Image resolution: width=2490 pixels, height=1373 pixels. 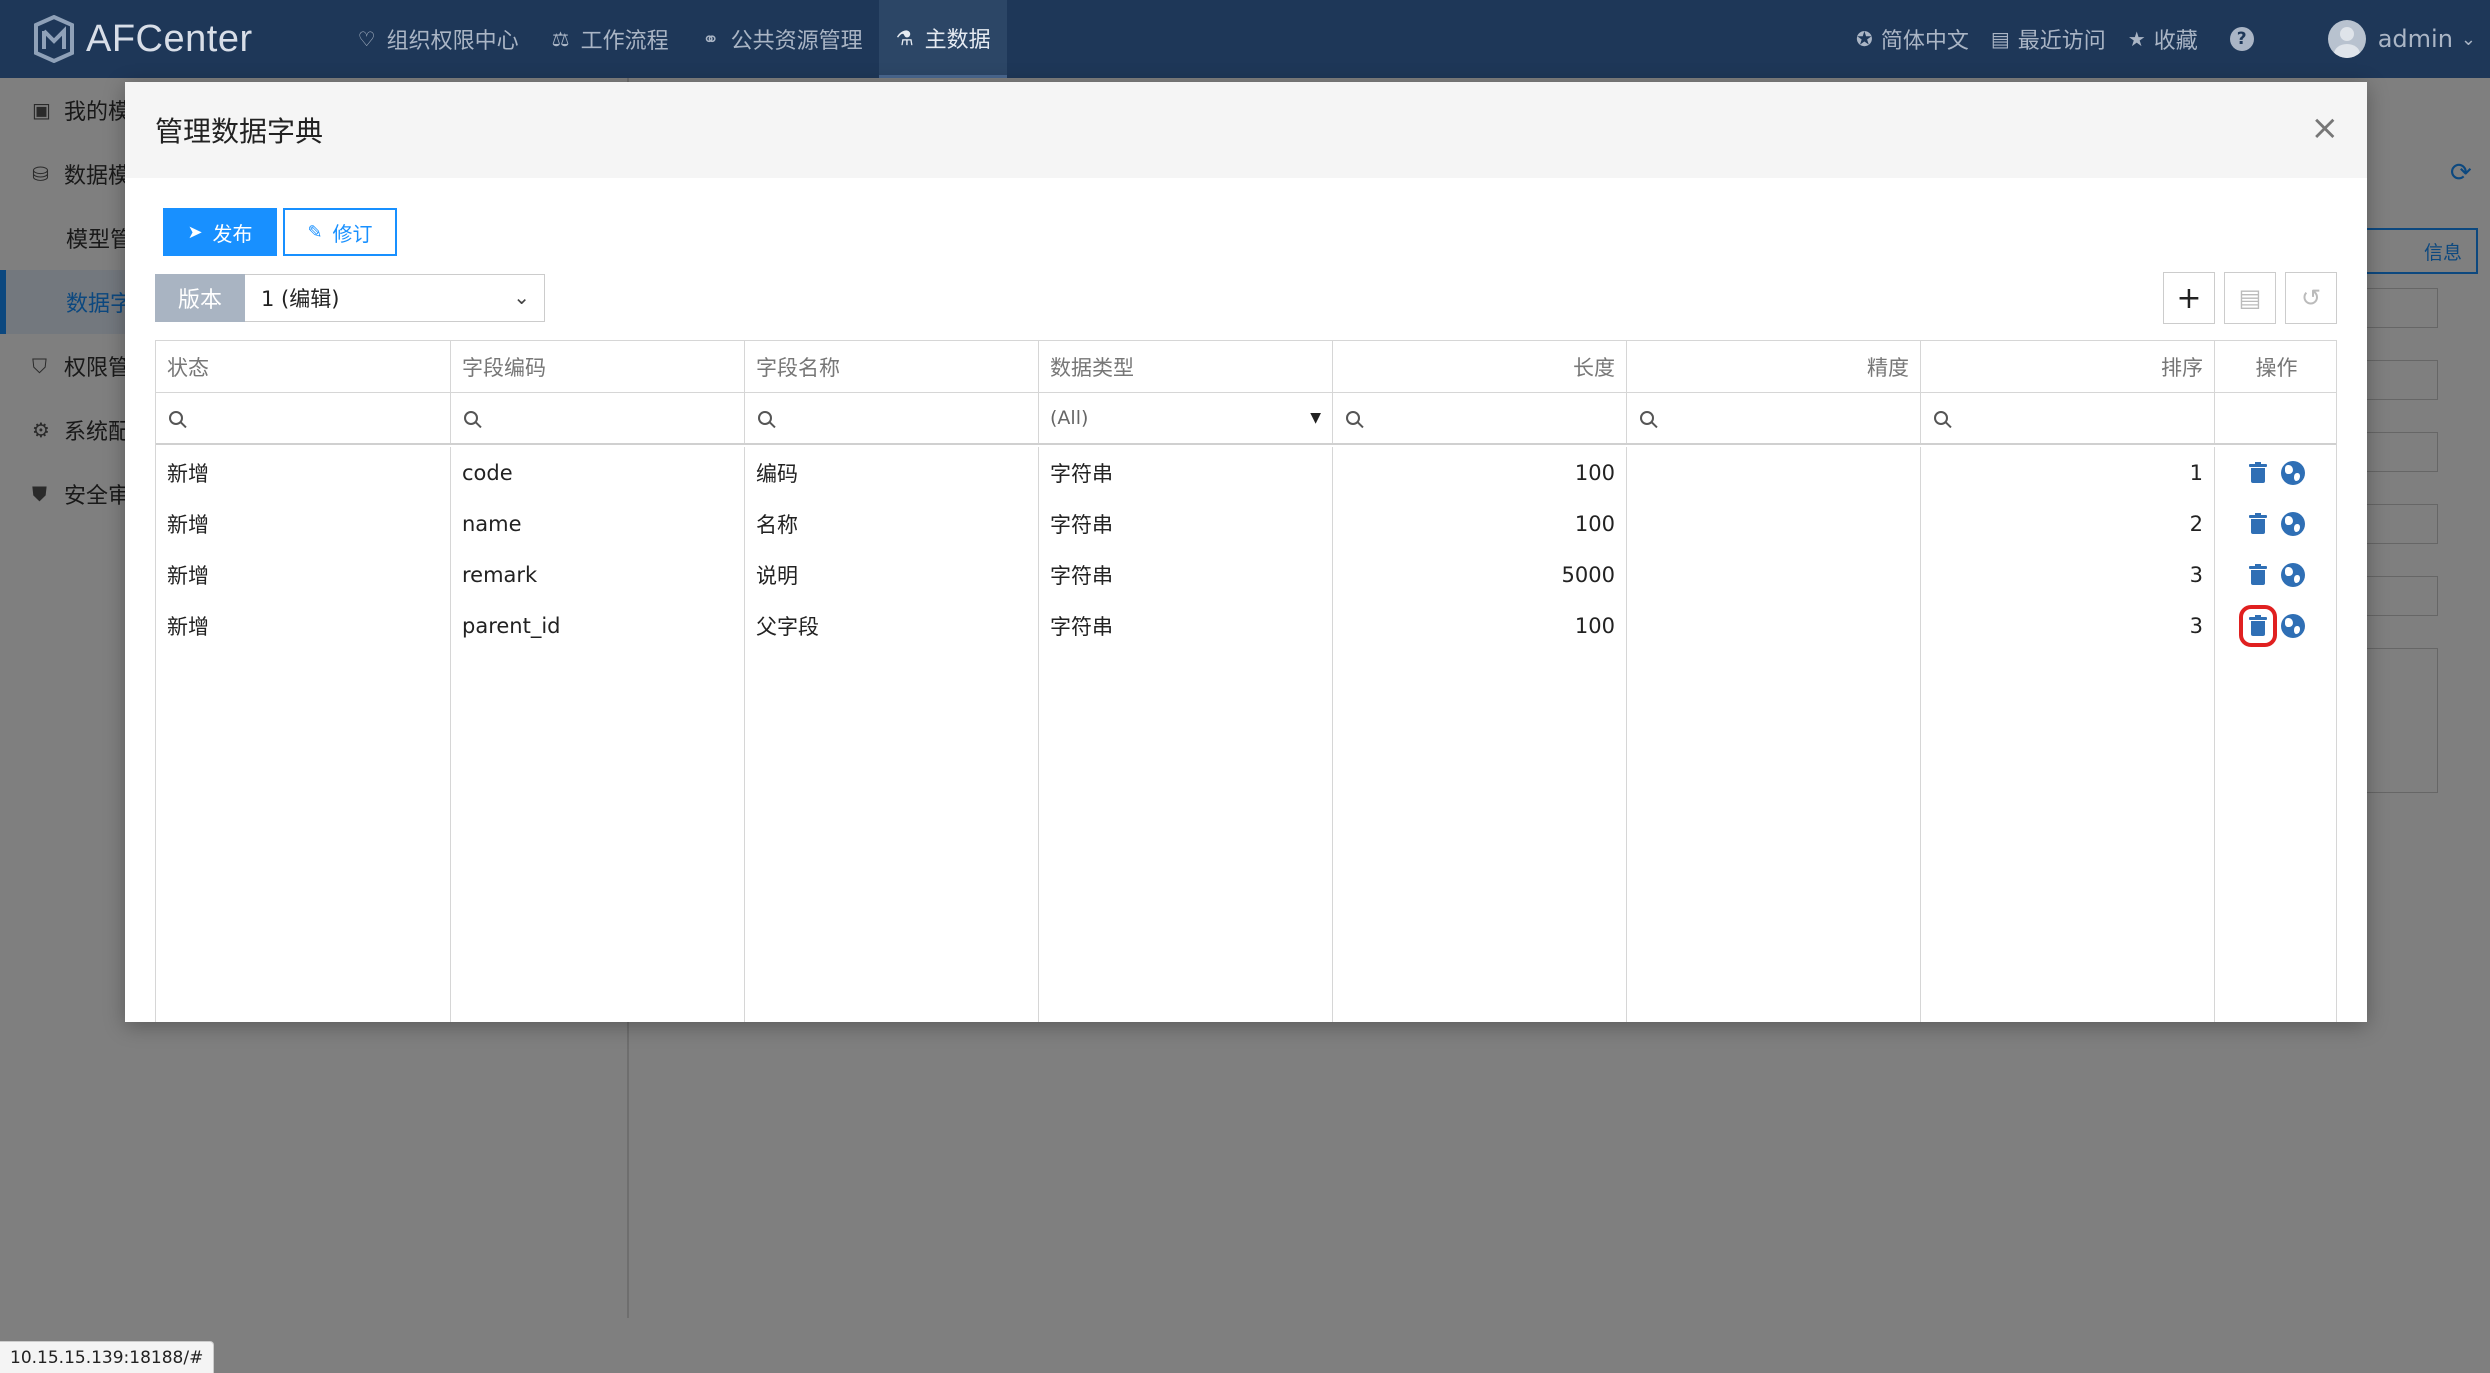 What do you see at coordinates (2241, 39) in the screenshot?
I see `help-icon: ?` at bounding box center [2241, 39].